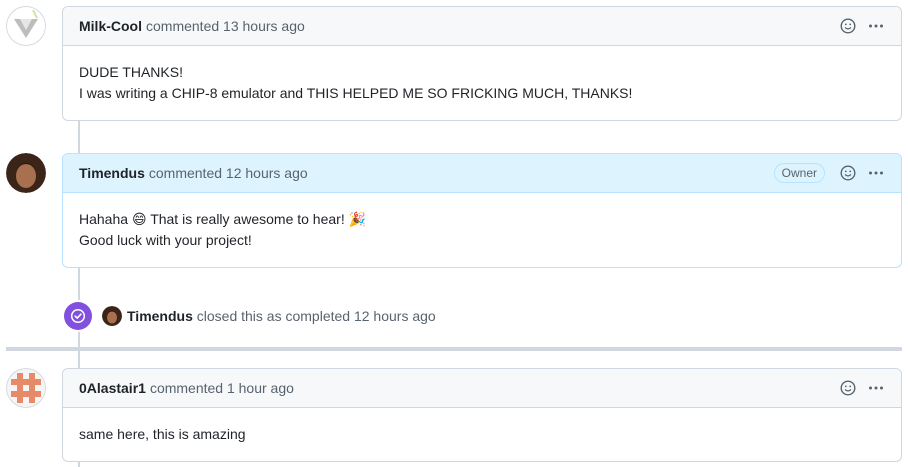 The image size is (908, 467). Describe the element at coordinates (26, 388) in the screenshot. I see `avatar-0alastair1` at that location.